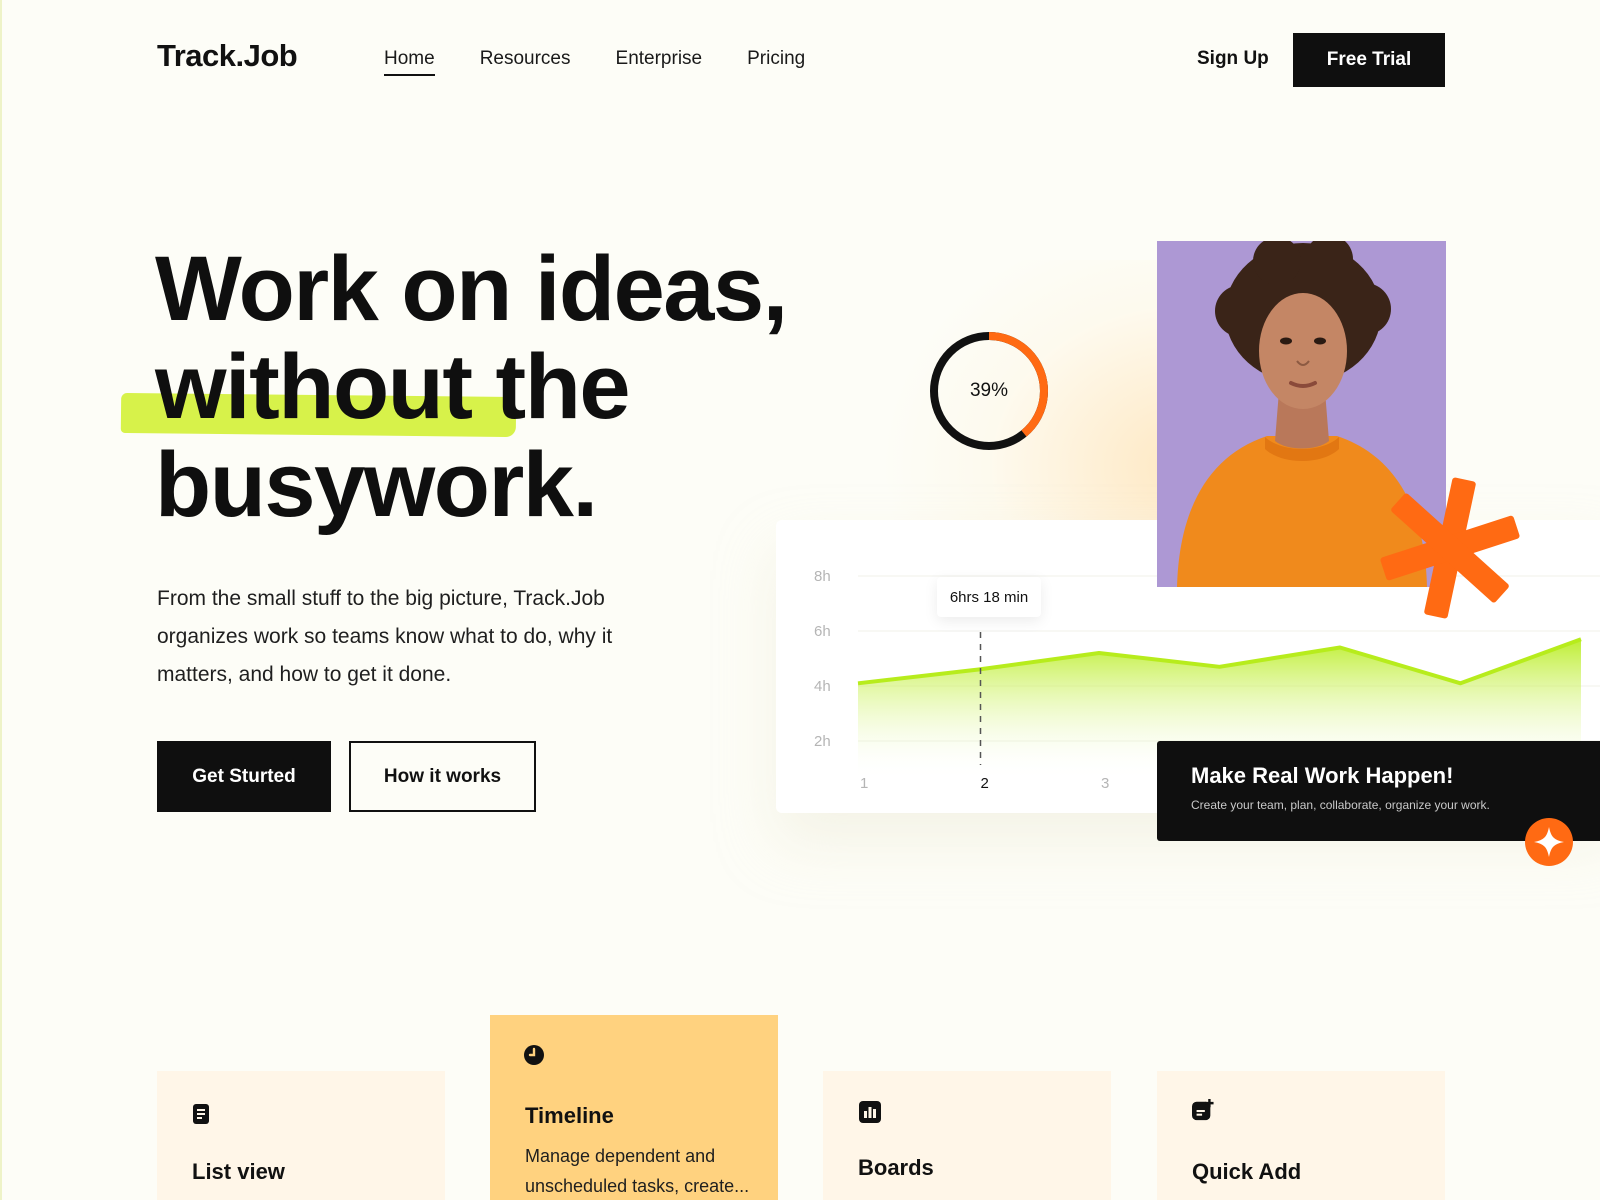 The width and height of the screenshot is (1600, 1200). Describe the element at coordinates (967, 1135) in the screenshot. I see `feature-card-boards: Boards` at that location.